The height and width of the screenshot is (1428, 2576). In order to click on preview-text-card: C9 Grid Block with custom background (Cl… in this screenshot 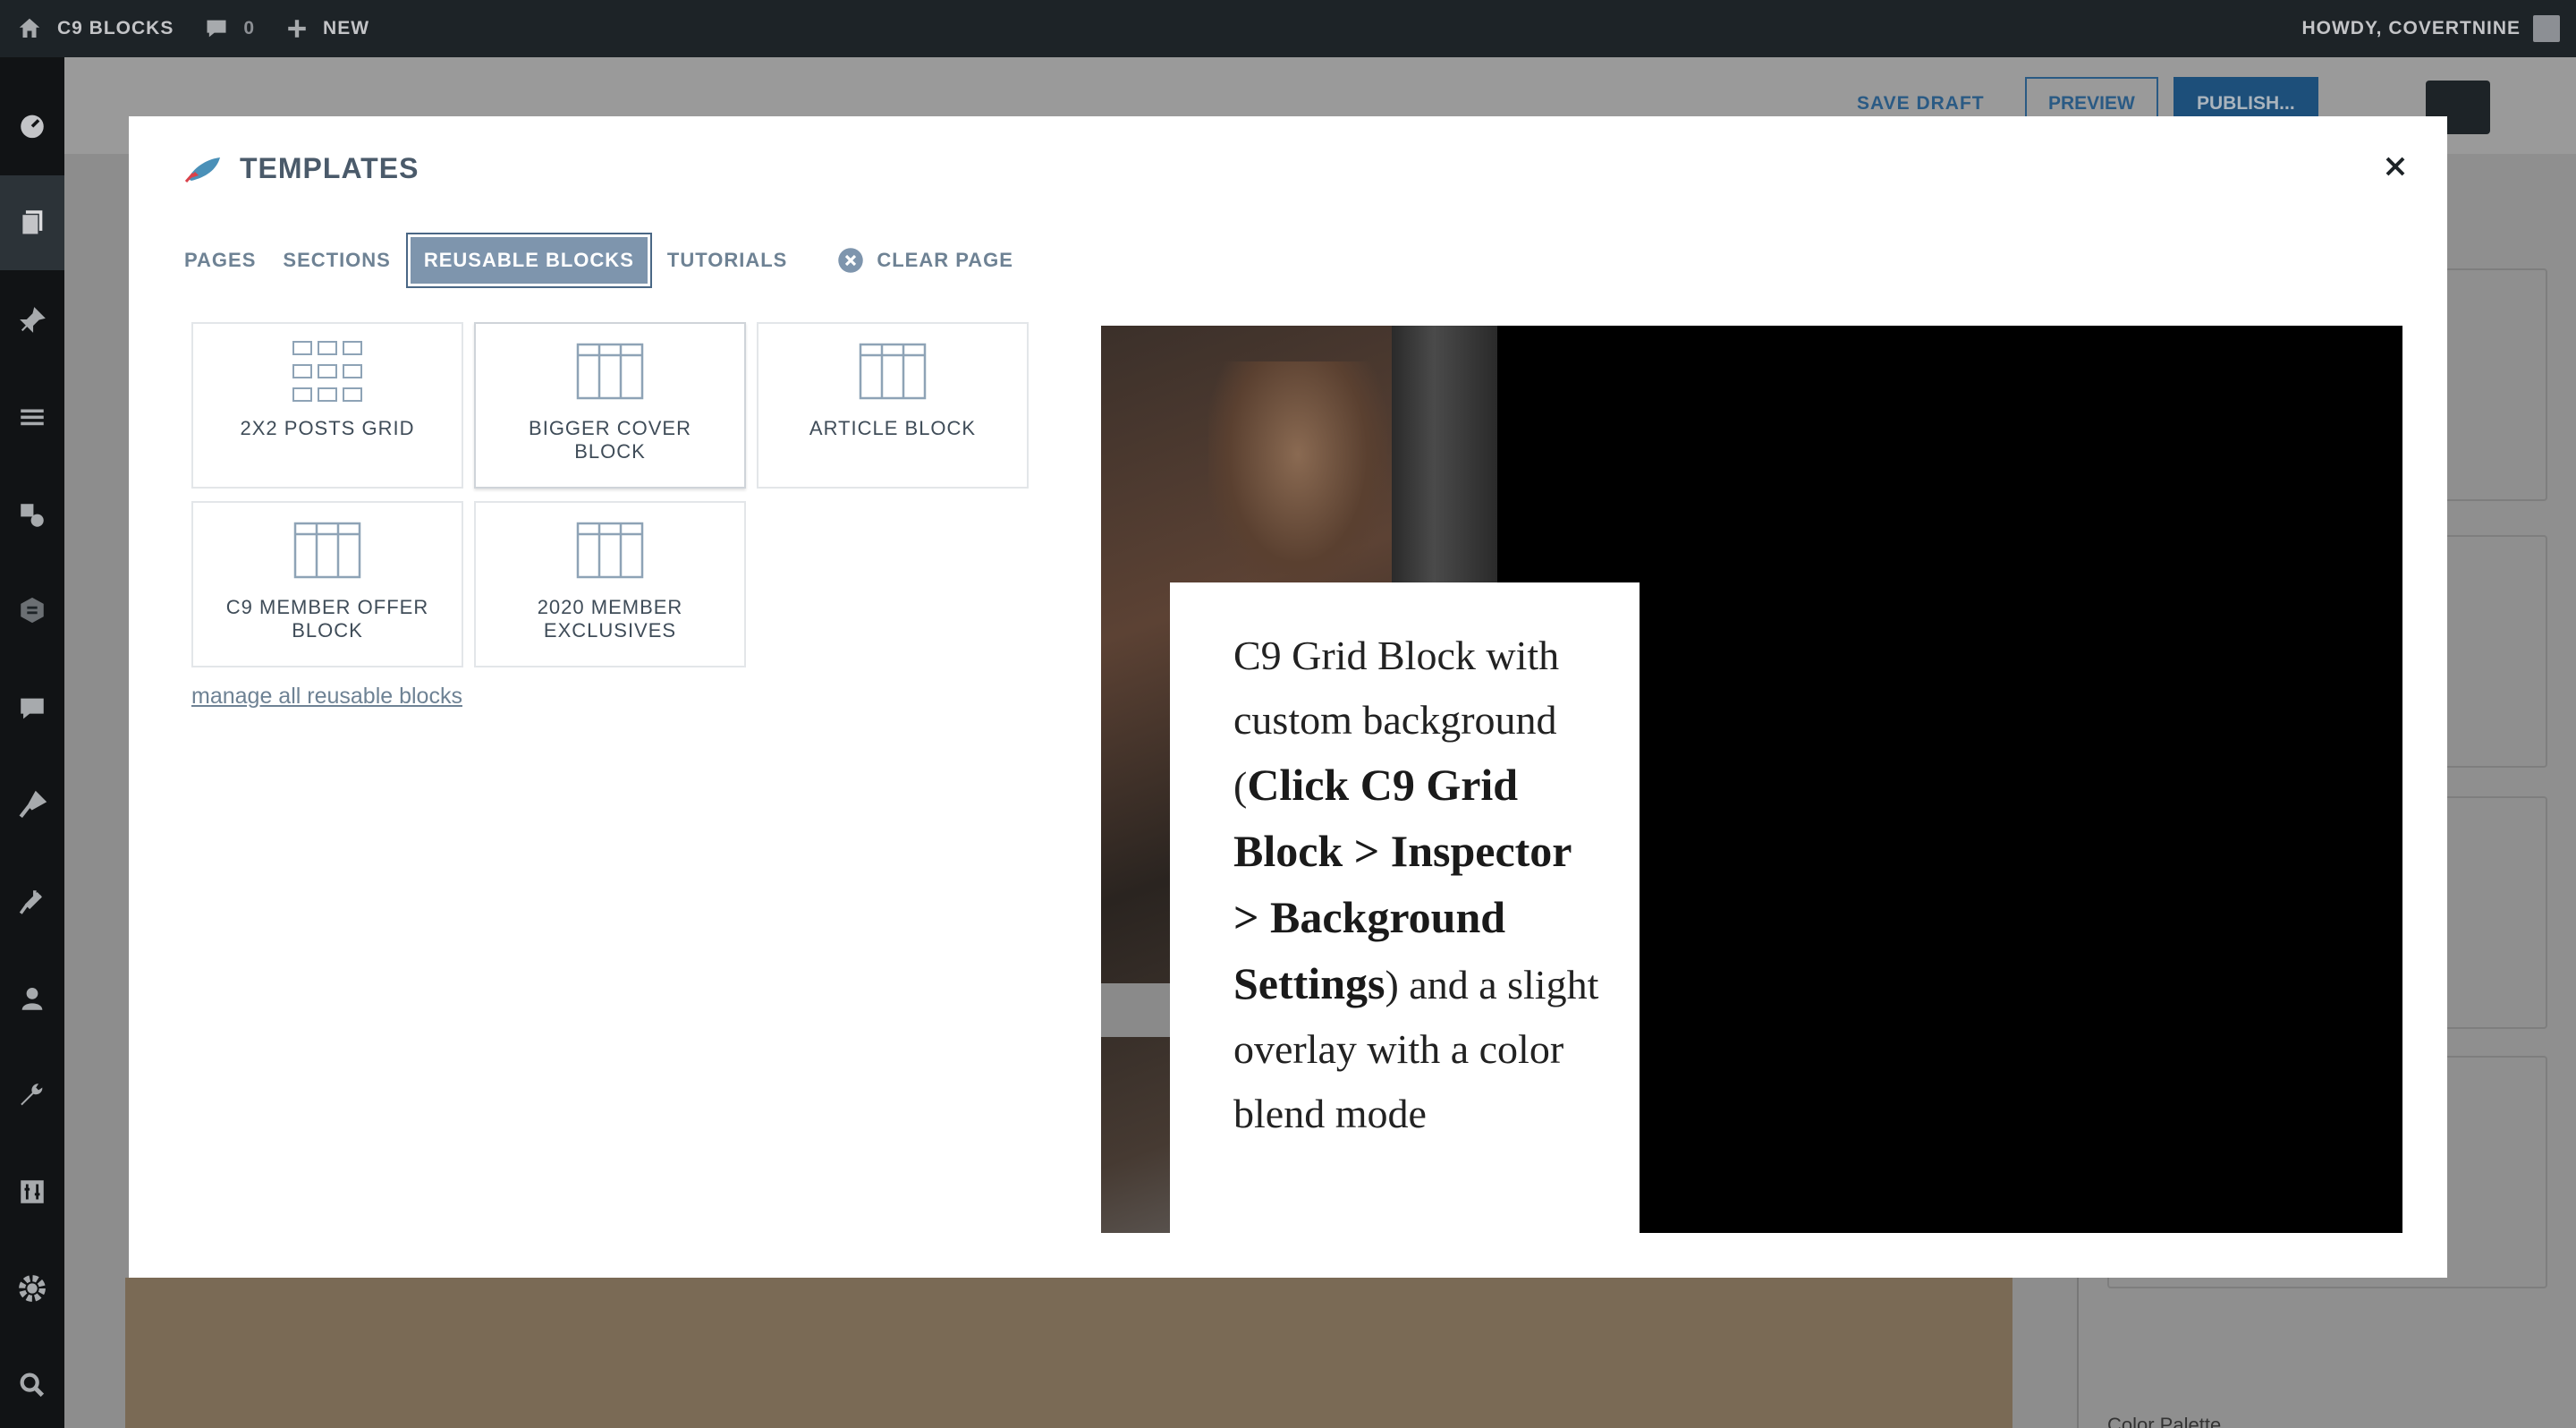, I will do `click(1405, 907)`.